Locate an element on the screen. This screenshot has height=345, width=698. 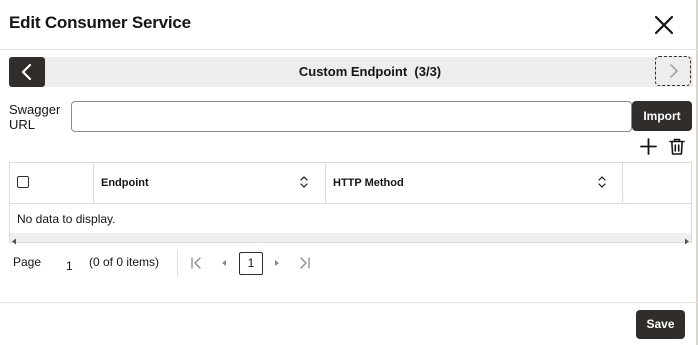
previous-step-button is located at coordinates (27, 72).